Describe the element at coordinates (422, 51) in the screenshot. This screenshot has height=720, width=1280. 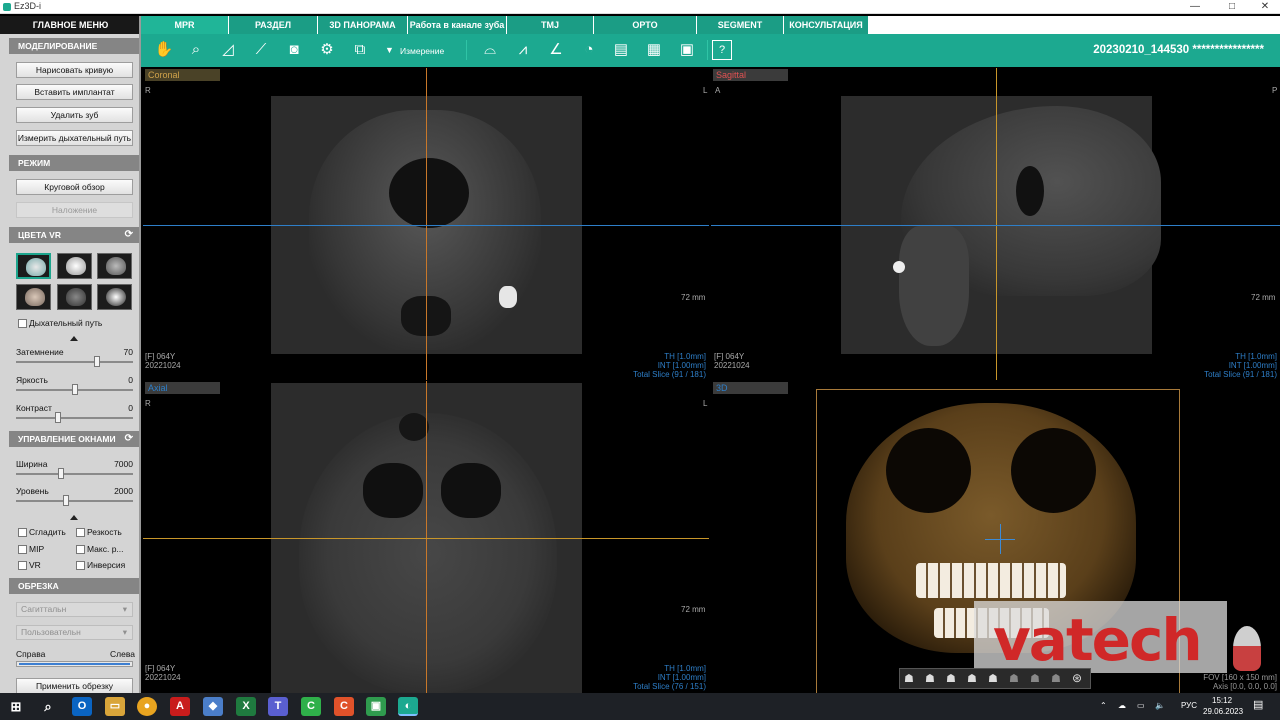
I see `measure-dropdown: Измерение` at that location.